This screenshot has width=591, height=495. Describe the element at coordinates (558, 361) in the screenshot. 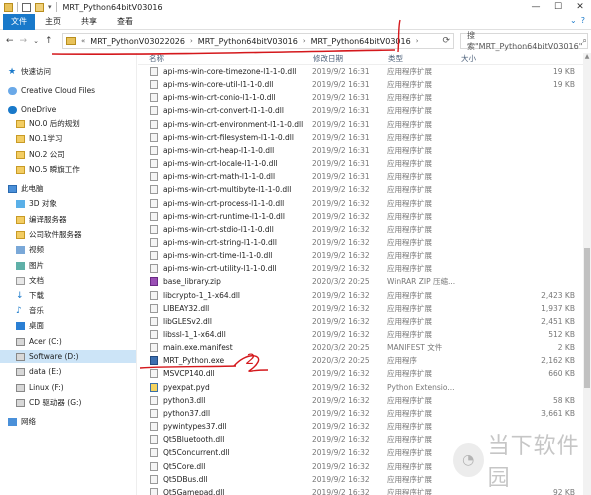

I see `file-size: 2,162 KB` at that location.